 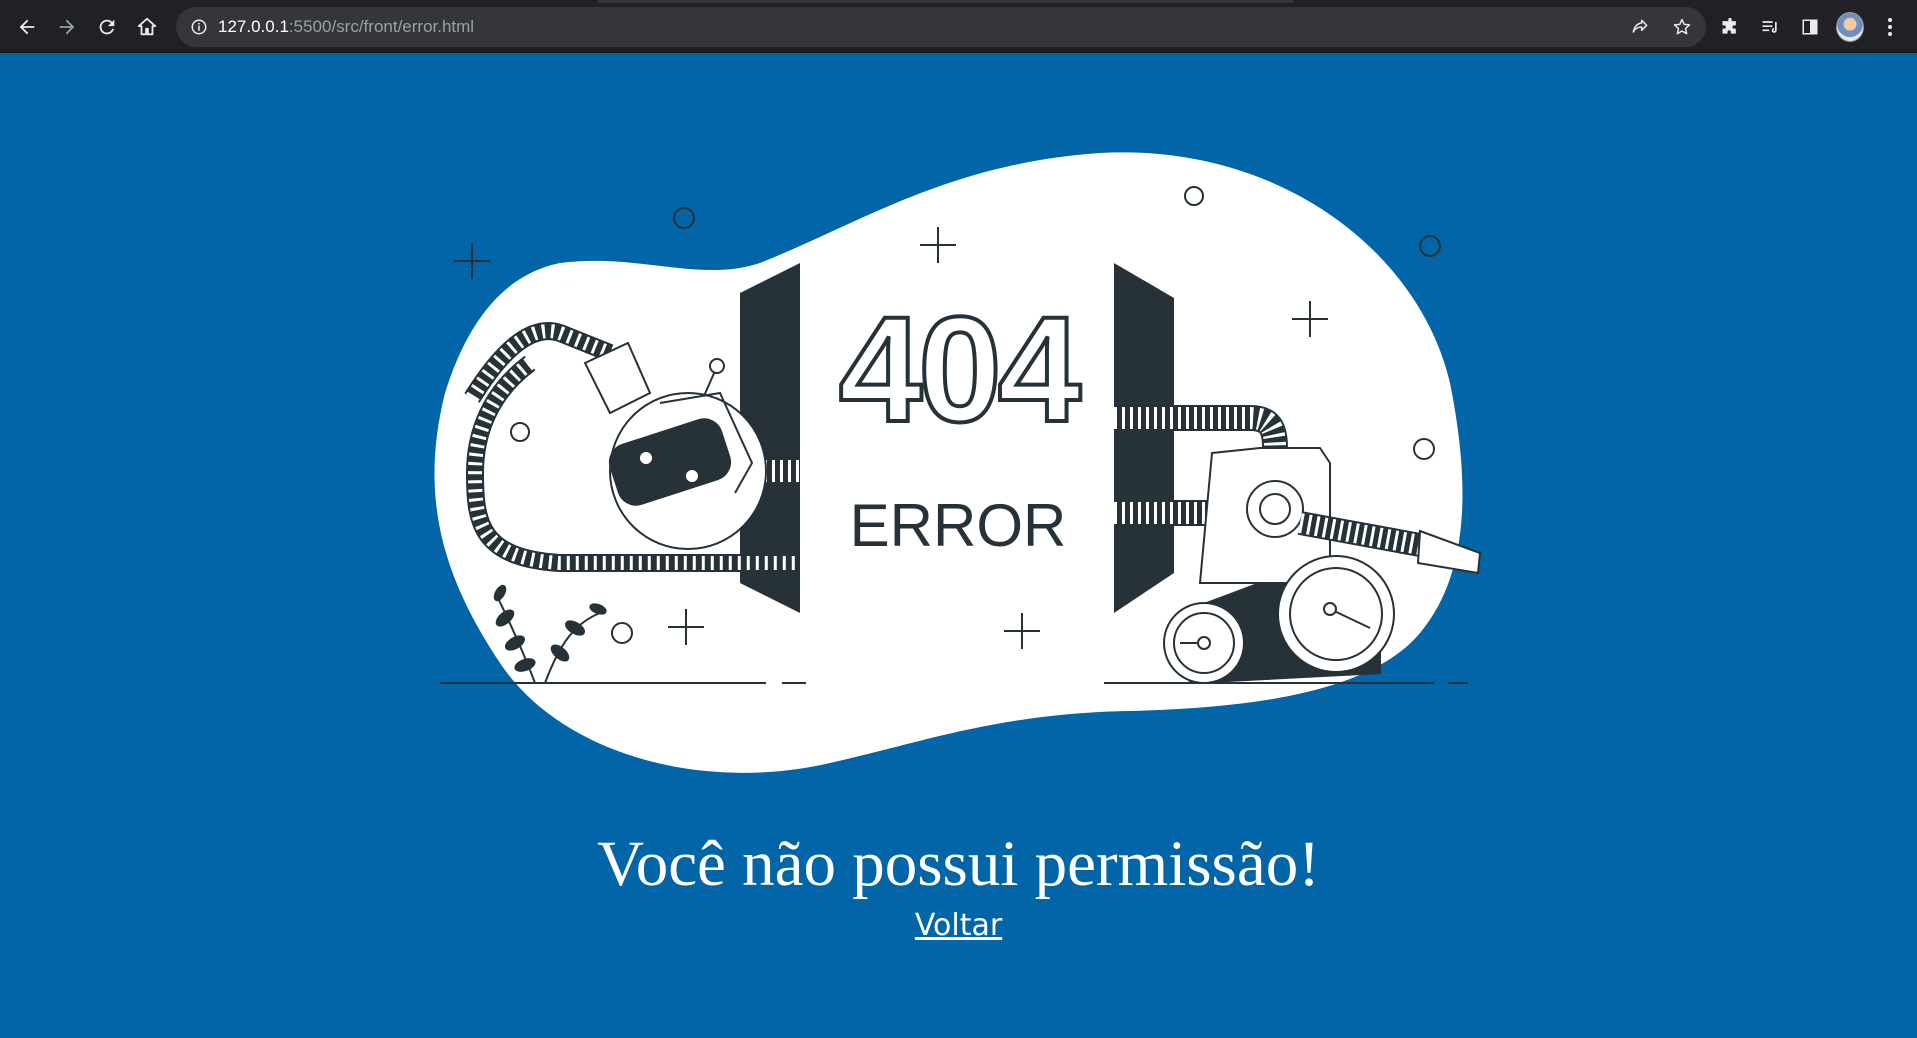 I want to click on bookmark-button, so click(x=1682, y=27).